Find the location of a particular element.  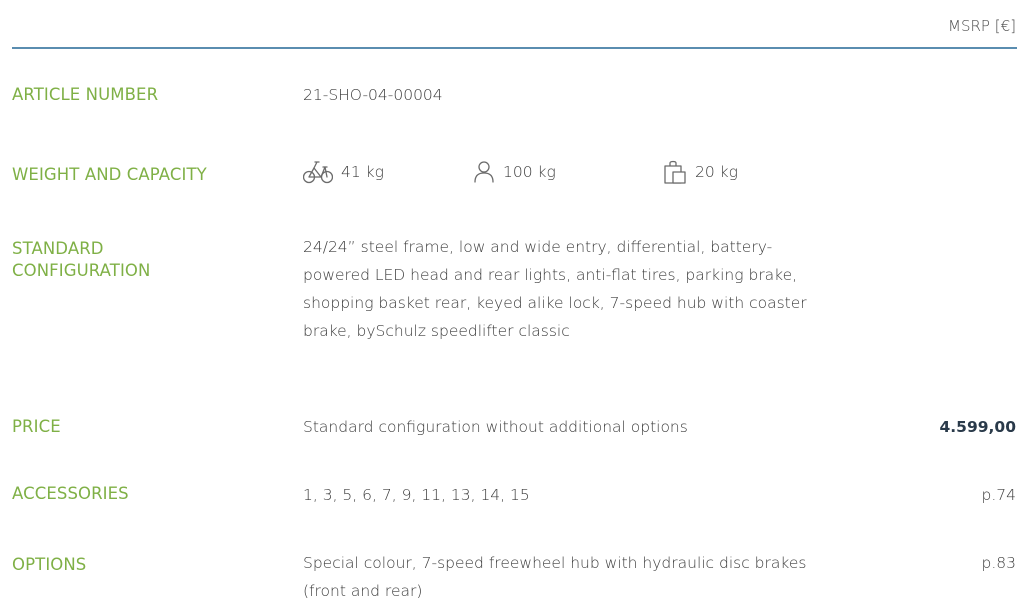

rider-capacity-value: 100 kg is located at coordinates (529, 172).